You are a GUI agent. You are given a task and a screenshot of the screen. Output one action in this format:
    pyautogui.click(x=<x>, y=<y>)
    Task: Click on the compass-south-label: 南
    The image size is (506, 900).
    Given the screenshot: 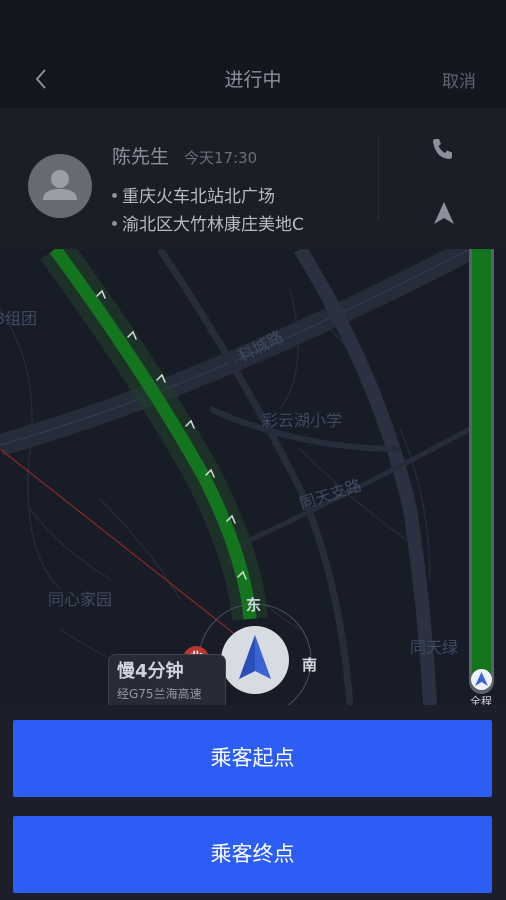 What is the action you would take?
    pyautogui.click(x=310, y=665)
    